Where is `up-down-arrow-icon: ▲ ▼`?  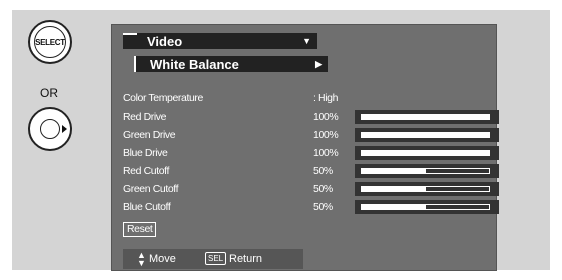 up-down-arrow-icon: ▲ ▼ is located at coordinates (141, 259).